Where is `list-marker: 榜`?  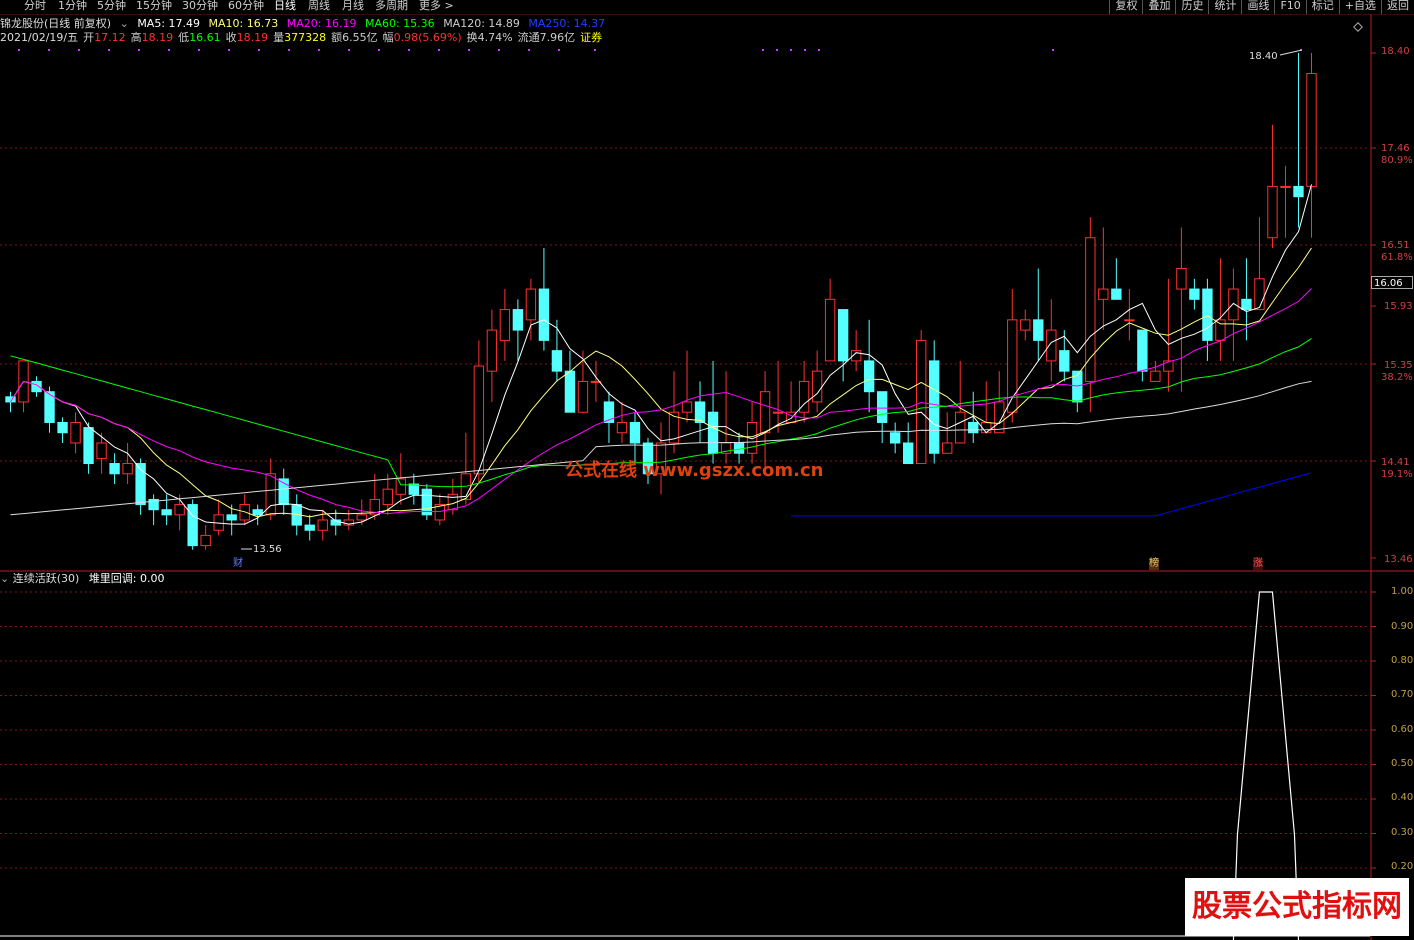 list-marker: 榜 is located at coordinates (1154, 564).